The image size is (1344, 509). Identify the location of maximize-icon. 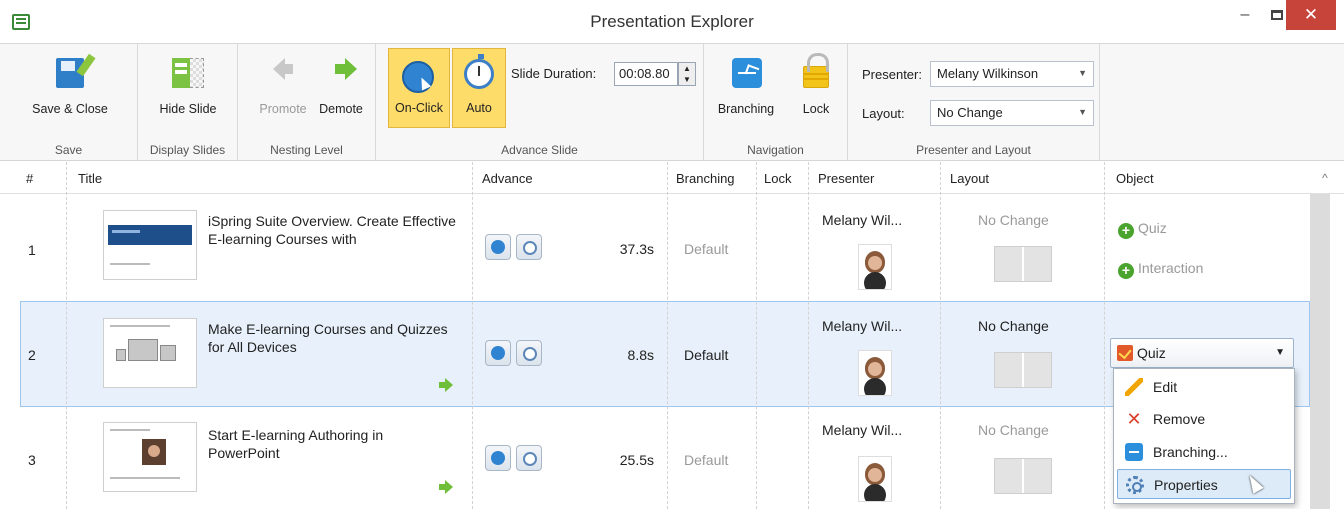
(1277, 15).